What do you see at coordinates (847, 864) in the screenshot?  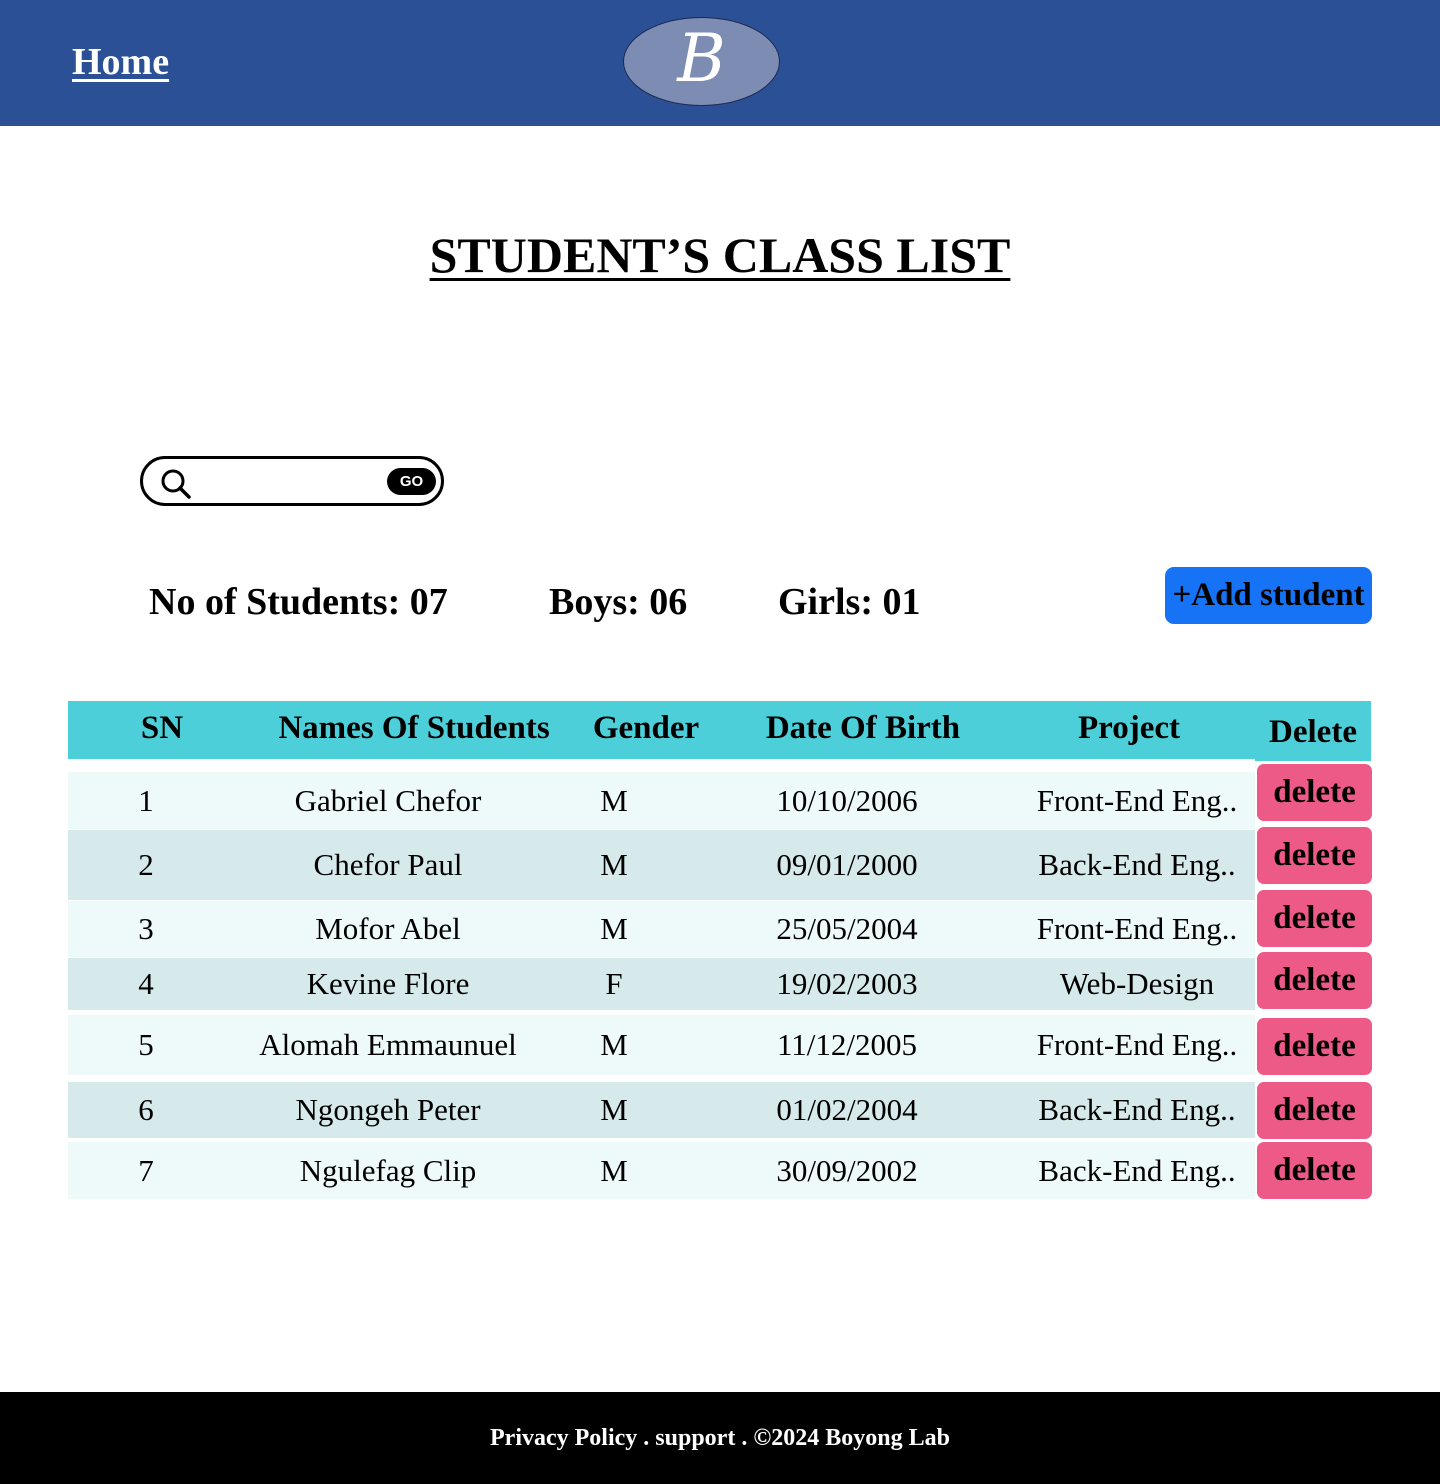 I see `cell-dob: 09/01/2000` at bounding box center [847, 864].